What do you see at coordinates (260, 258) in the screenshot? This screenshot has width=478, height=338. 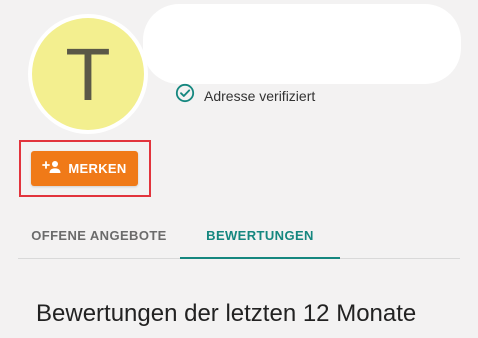 I see `active-tab-indicator` at bounding box center [260, 258].